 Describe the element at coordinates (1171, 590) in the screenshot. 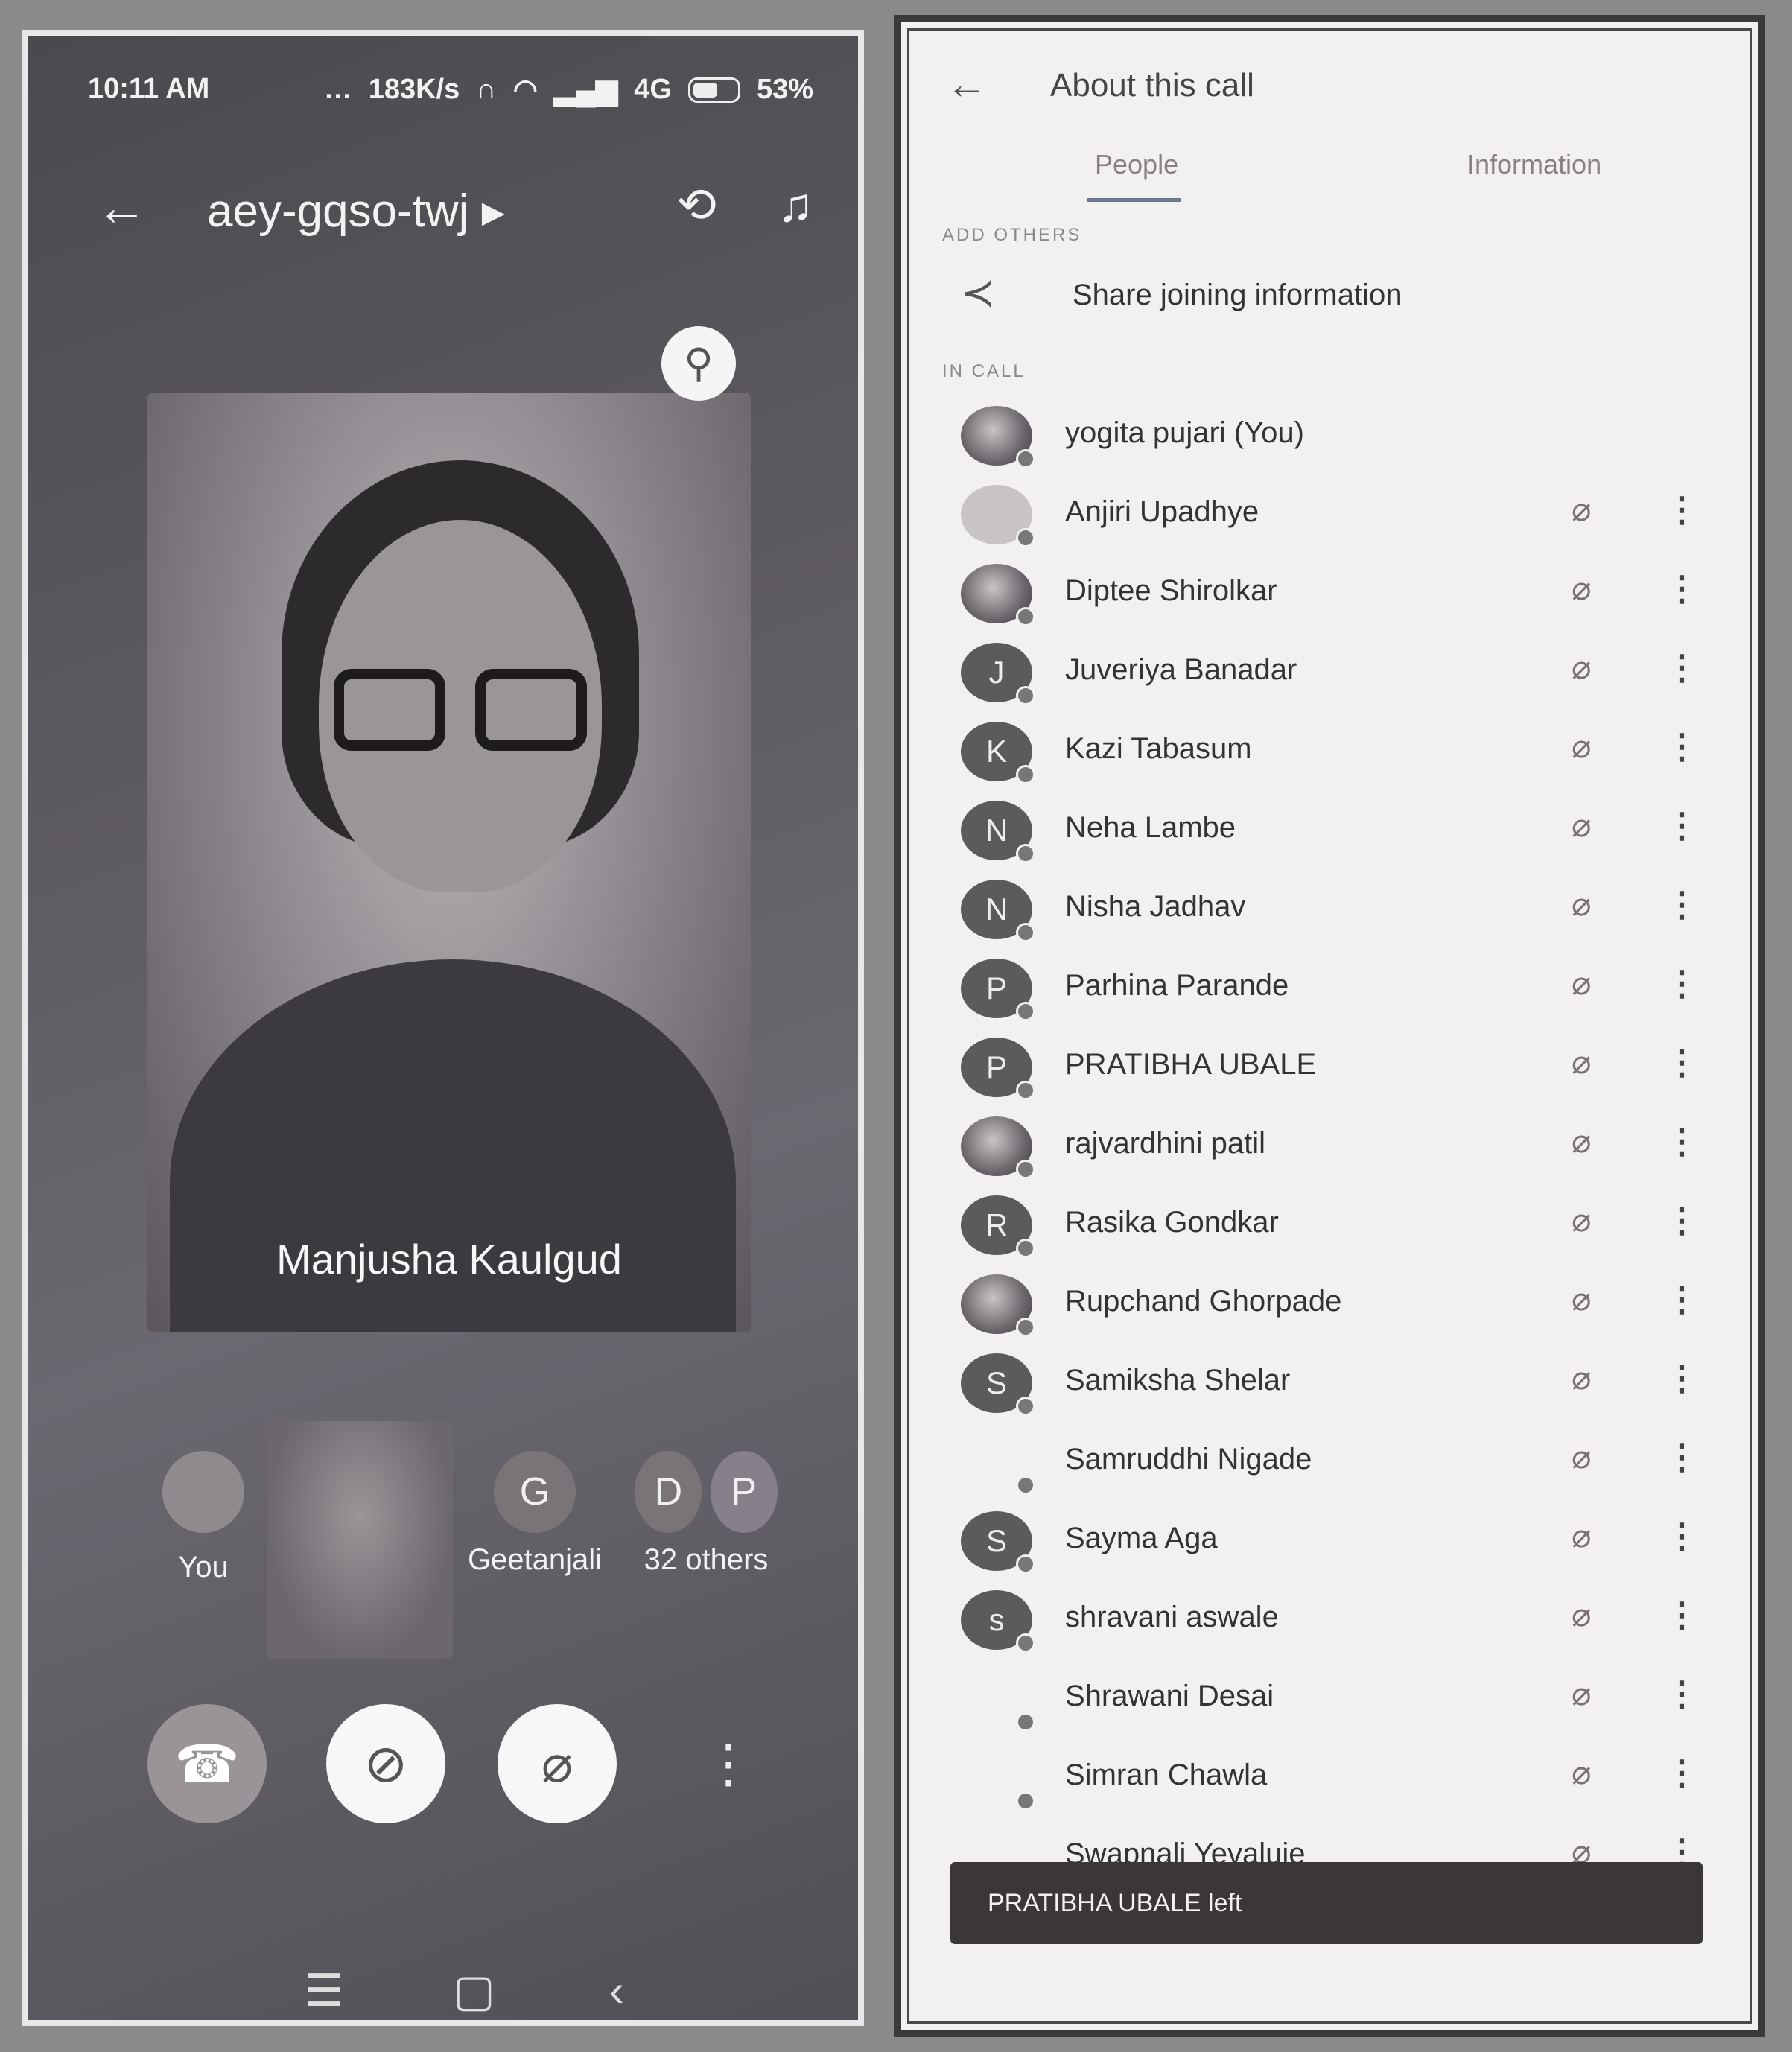

I see `participant-name: Diptee Shirolkar` at that location.